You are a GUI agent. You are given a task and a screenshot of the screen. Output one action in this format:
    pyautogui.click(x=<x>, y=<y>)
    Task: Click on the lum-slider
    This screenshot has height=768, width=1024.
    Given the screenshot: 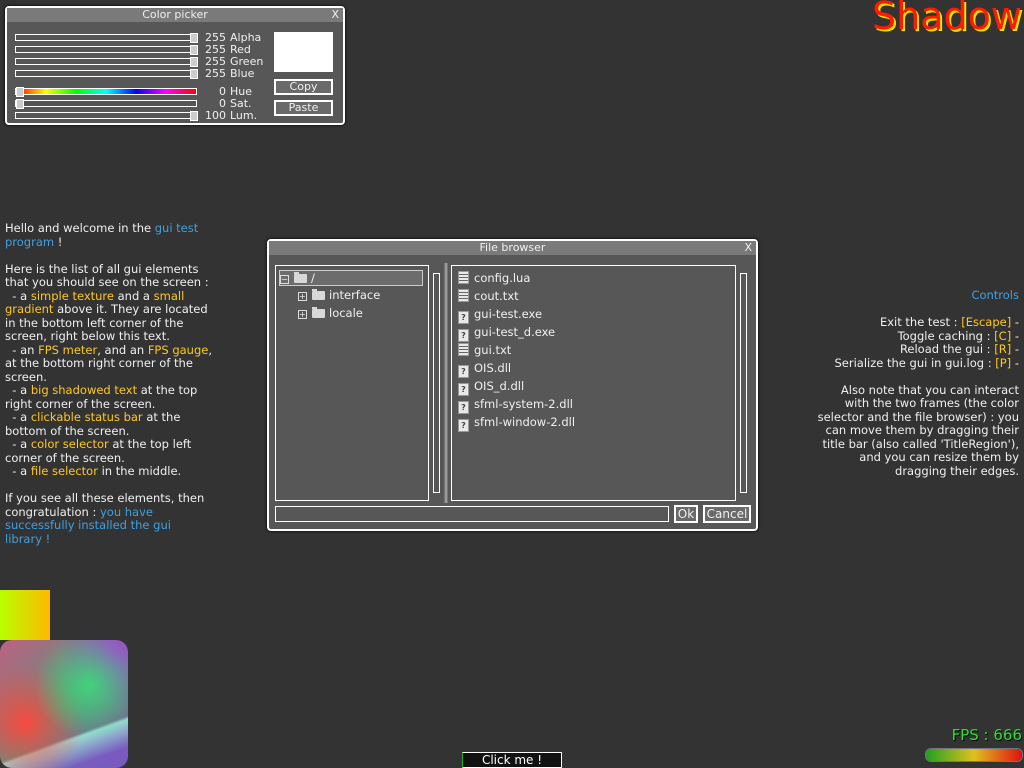 What is the action you would take?
    pyautogui.click(x=106, y=116)
    